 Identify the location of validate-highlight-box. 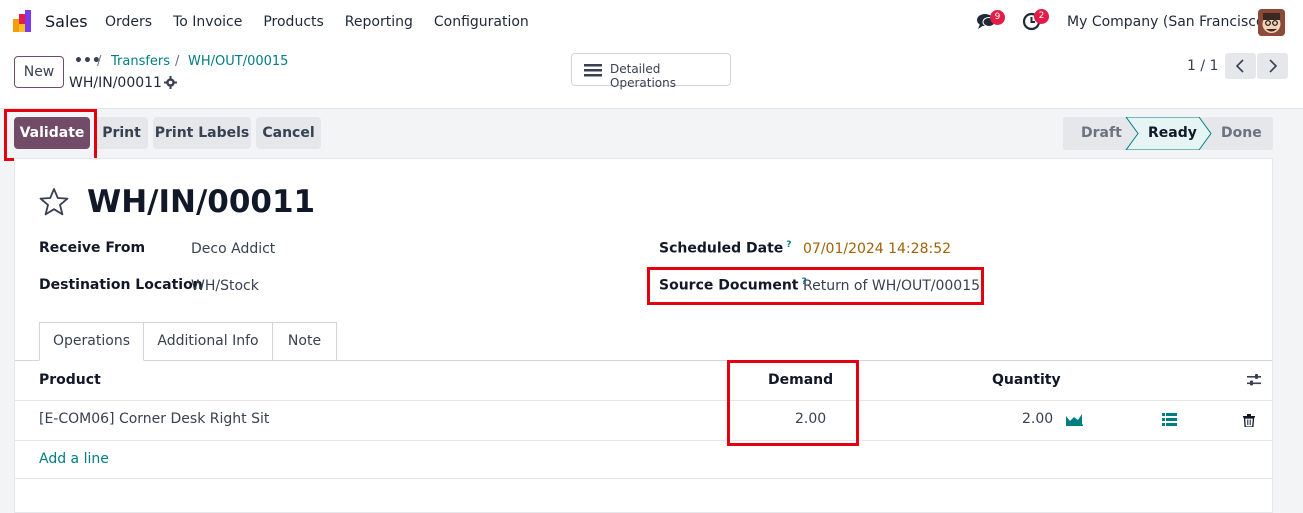
(50, 135).